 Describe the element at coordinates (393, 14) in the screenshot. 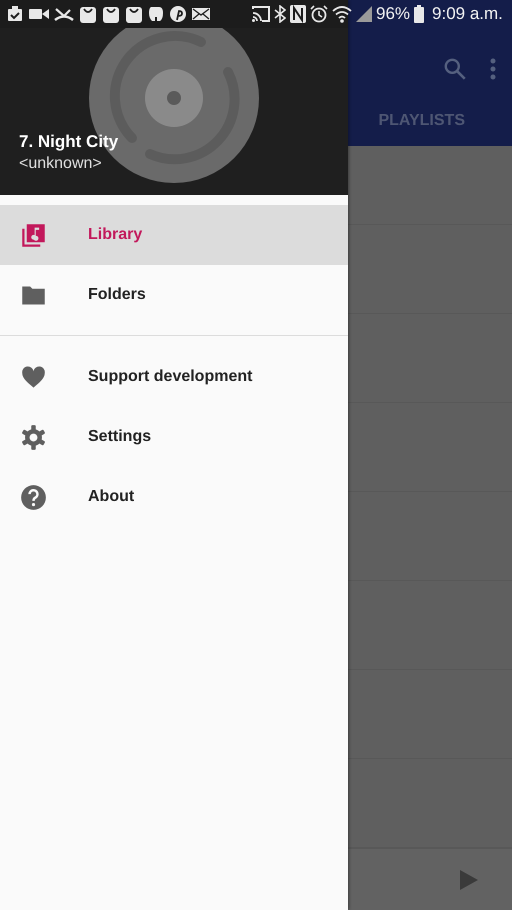

I see `battery-percentage: 96%` at that location.